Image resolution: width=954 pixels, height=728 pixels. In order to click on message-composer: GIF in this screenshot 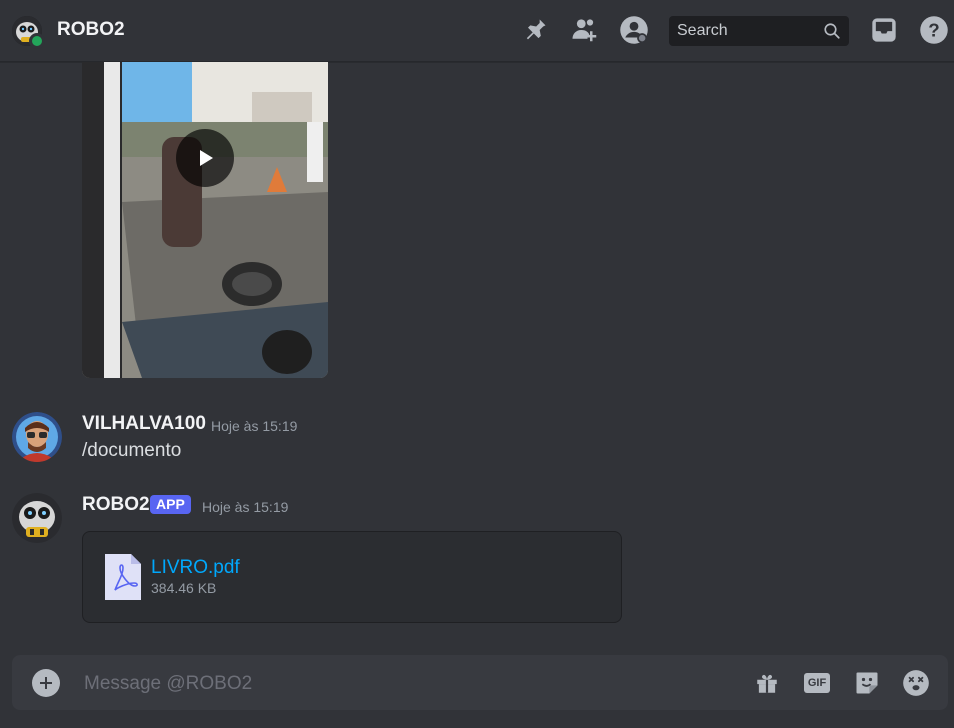, I will do `click(480, 682)`.